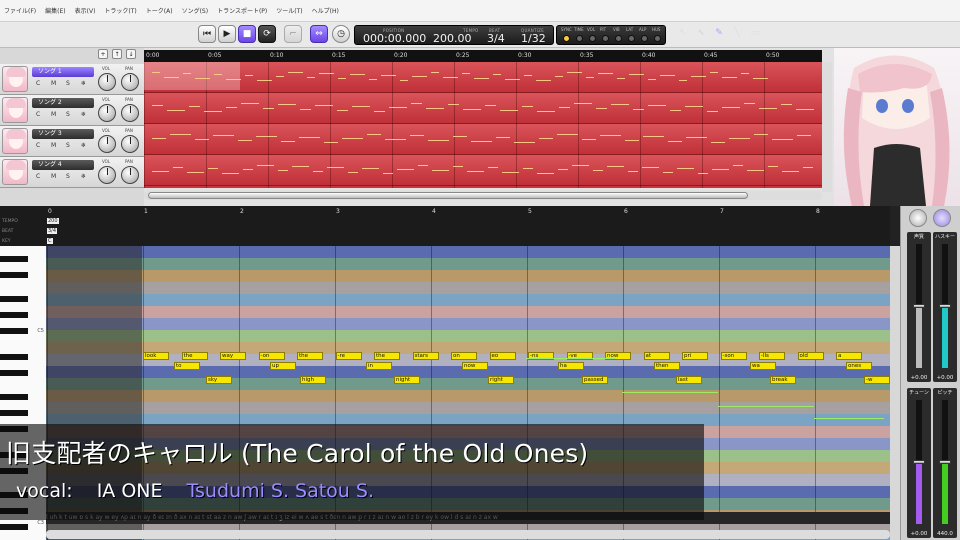 This screenshot has width=960, height=540. What do you see at coordinates (394, 38) in the screenshot?
I see `position-value: 000:00.000` at bounding box center [394, 38].